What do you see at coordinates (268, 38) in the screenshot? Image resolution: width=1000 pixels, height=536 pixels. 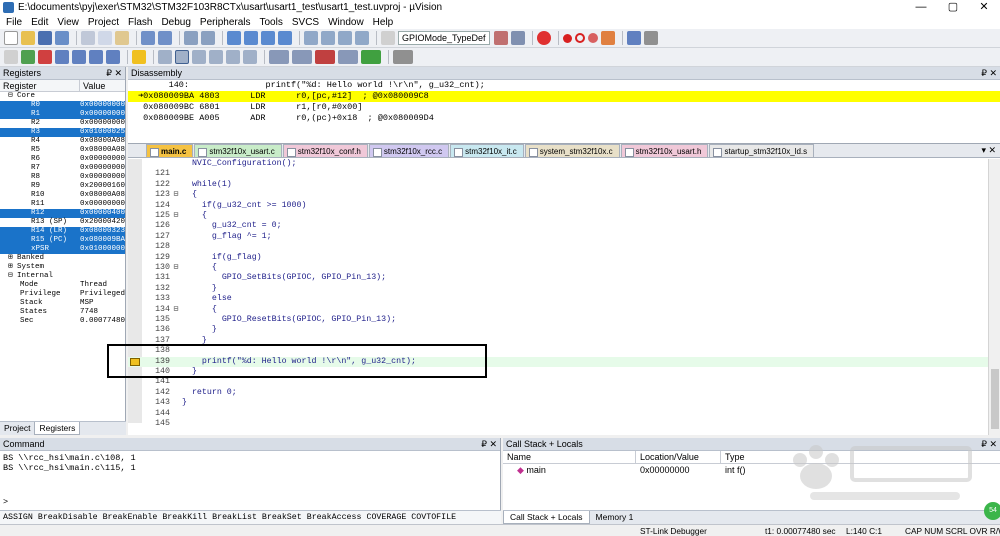 I see `next-bookmark-icon` at bounding box center [268, 38].